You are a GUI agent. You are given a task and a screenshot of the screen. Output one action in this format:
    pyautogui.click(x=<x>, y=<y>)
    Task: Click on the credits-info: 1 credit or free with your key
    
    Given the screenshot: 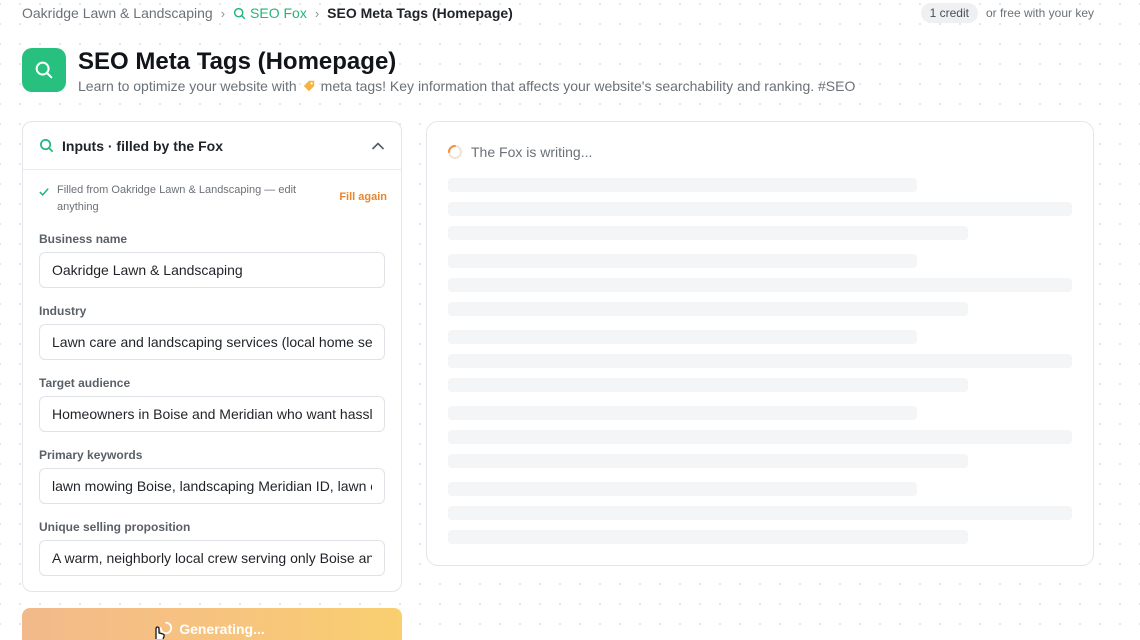 What is the action you would take?
    pyautogui.click(x=1007, y=13)
    